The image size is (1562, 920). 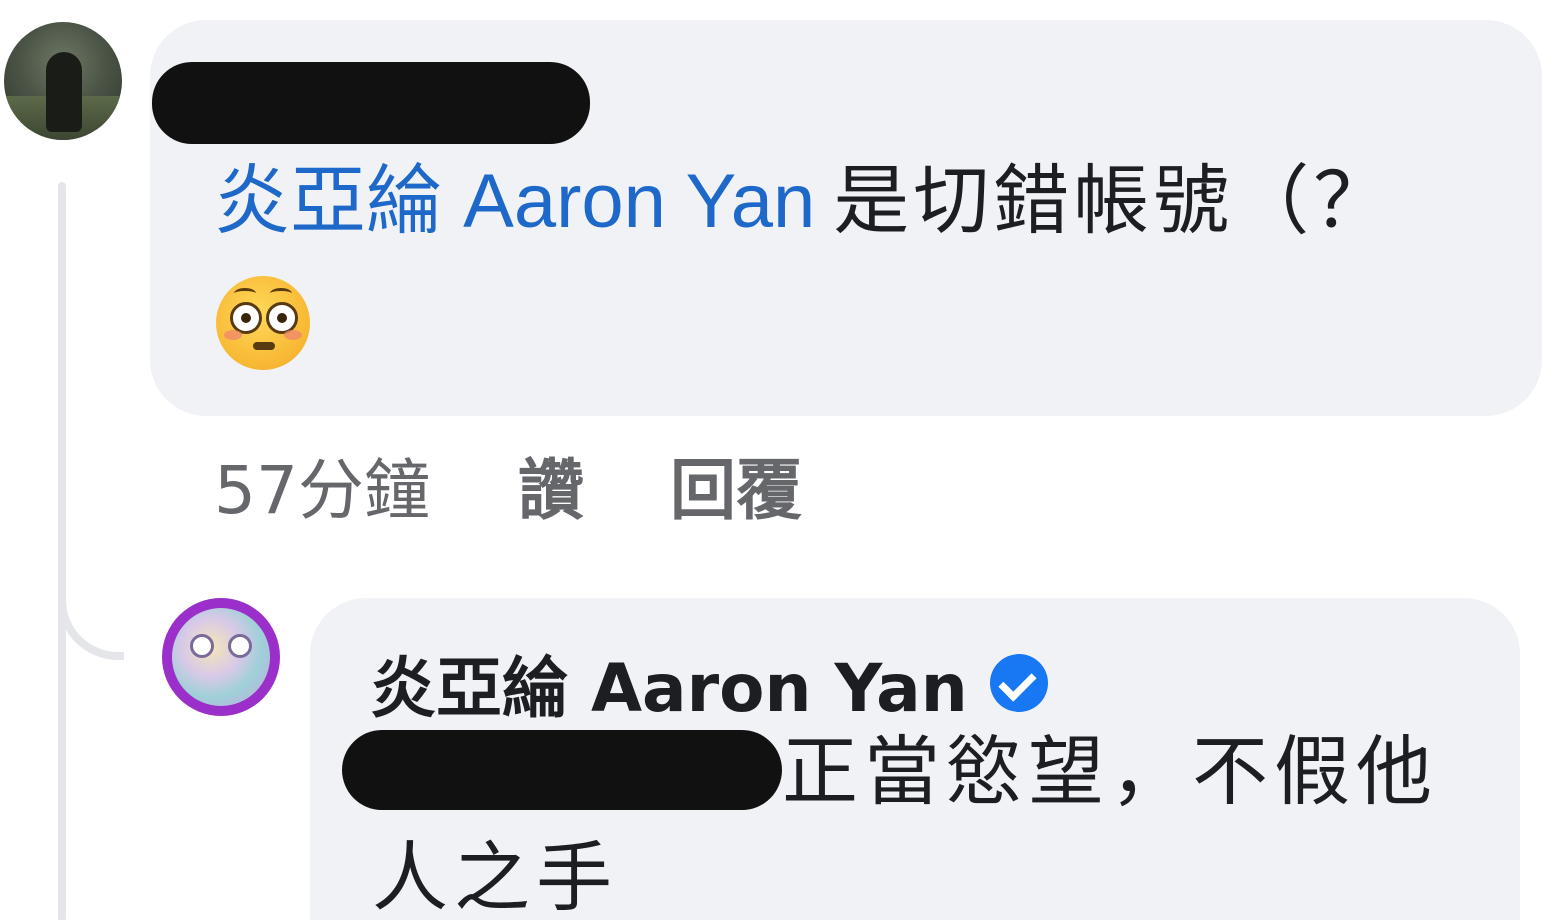 What do you see at coordinates (1110, 771) in the screenshot?
I see `reply-text-line-1: 正當慾望，不假他` at bounding box center [1110, 771].